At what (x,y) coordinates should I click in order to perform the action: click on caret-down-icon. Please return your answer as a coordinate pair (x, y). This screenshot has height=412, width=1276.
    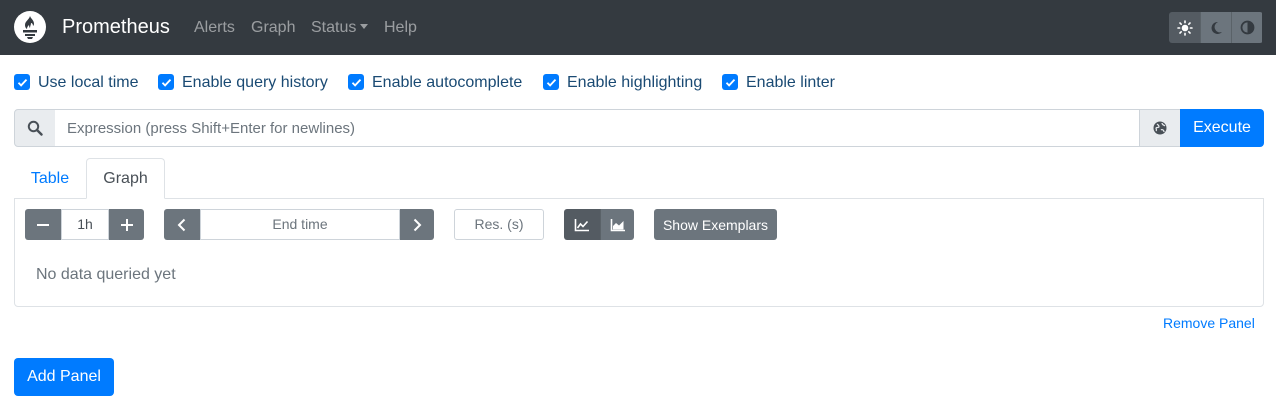
    Looking at the image, I should click on (364, 26).